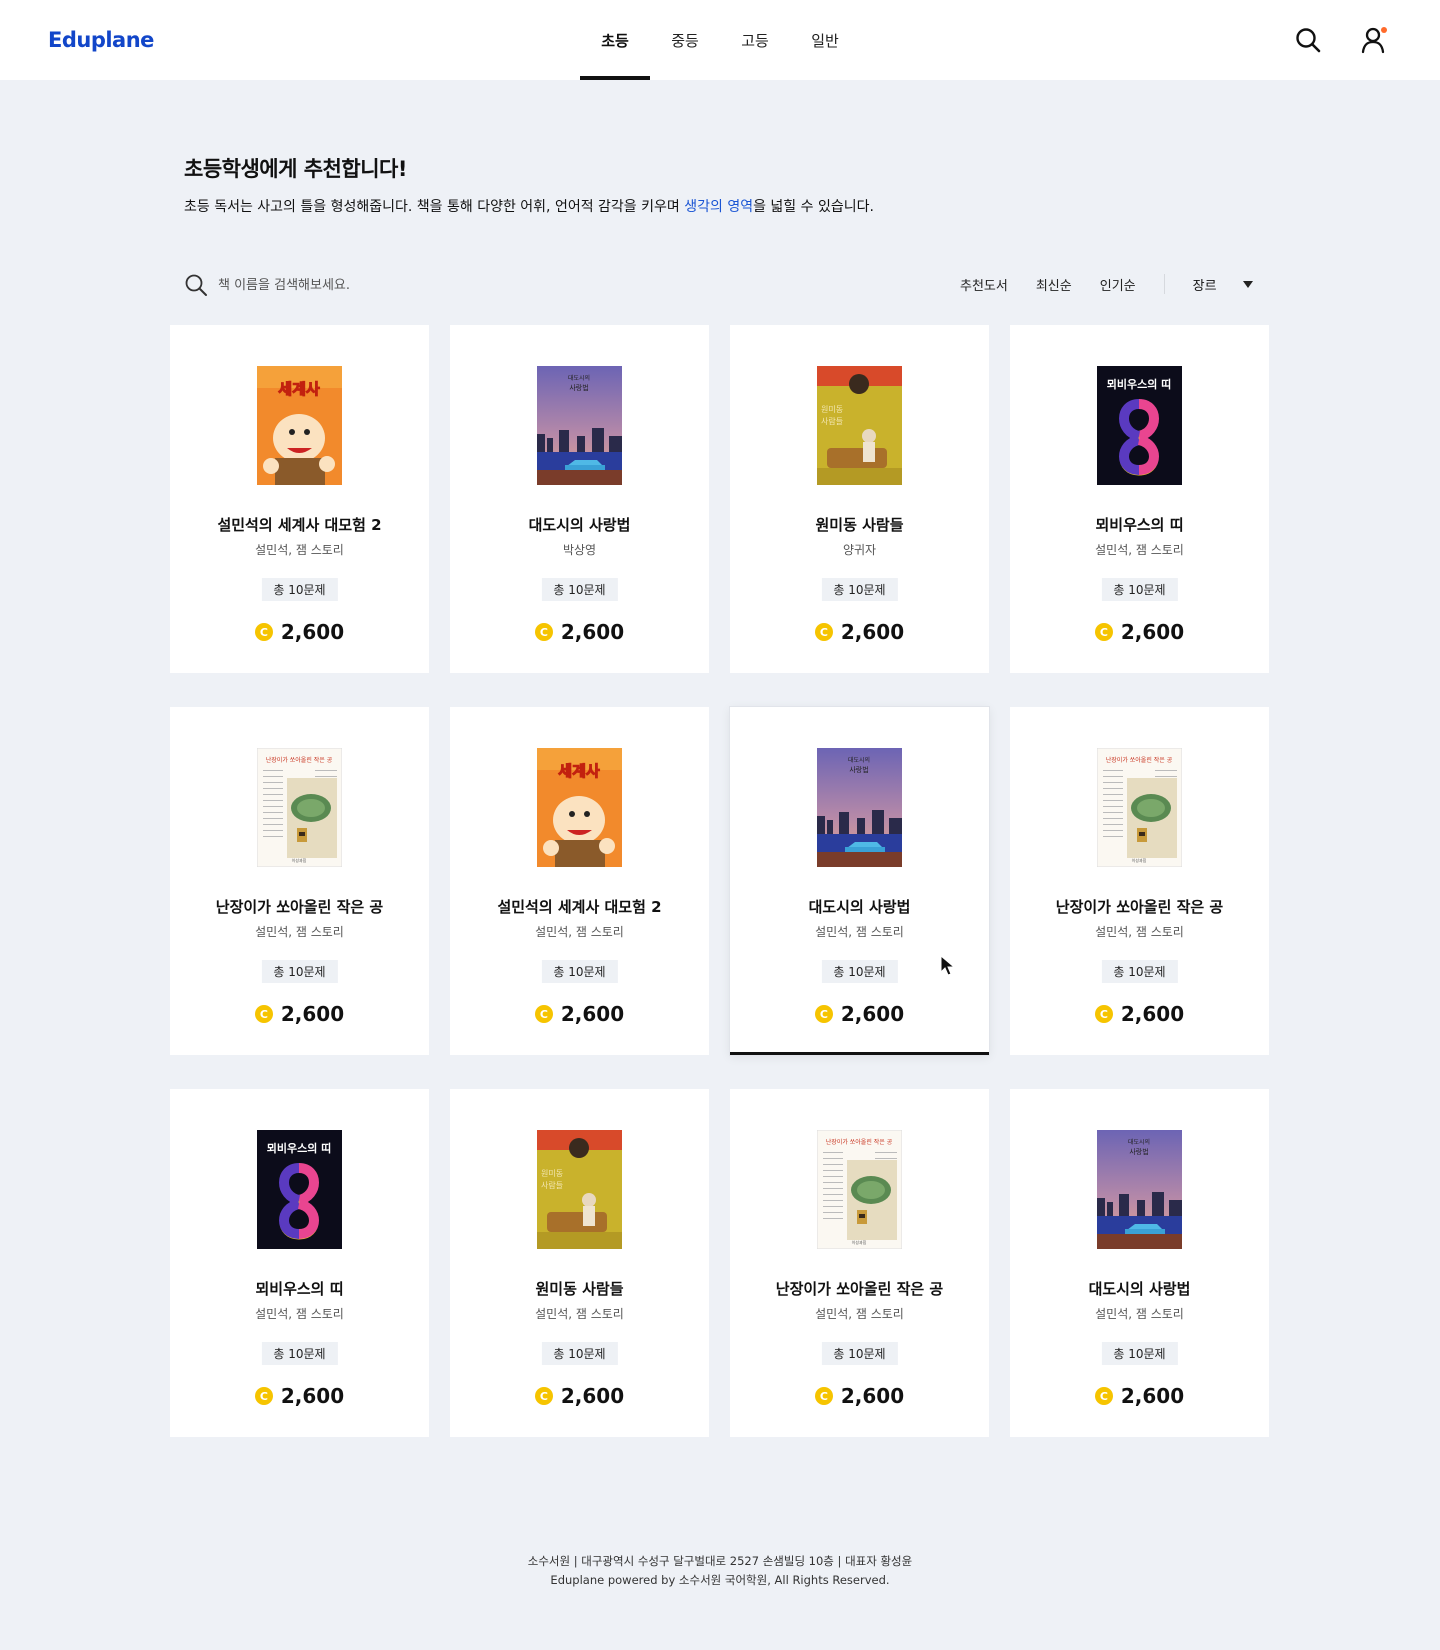 The height and width of the screenshot is (1650, 1440). I want to click on book-cover-image: 난장이가 쏘아올린 작은 공이성과힘, so click(299, 807).